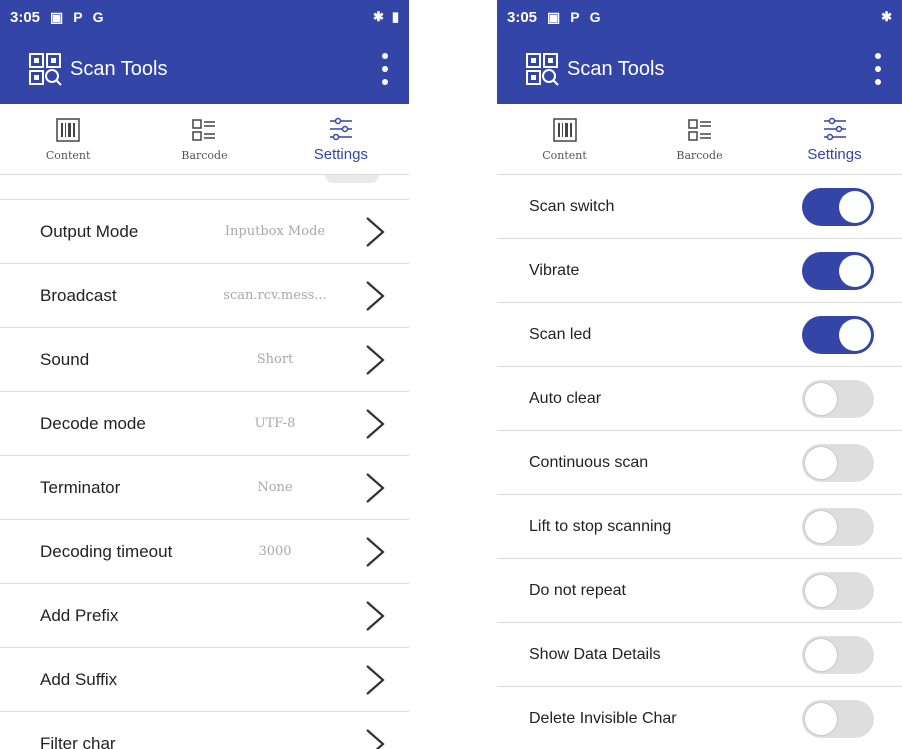  What do you see at coordinates (699, 207) in the screenshot?
I see `toggle-row: Scan switch` at bounding box center [699, 207].